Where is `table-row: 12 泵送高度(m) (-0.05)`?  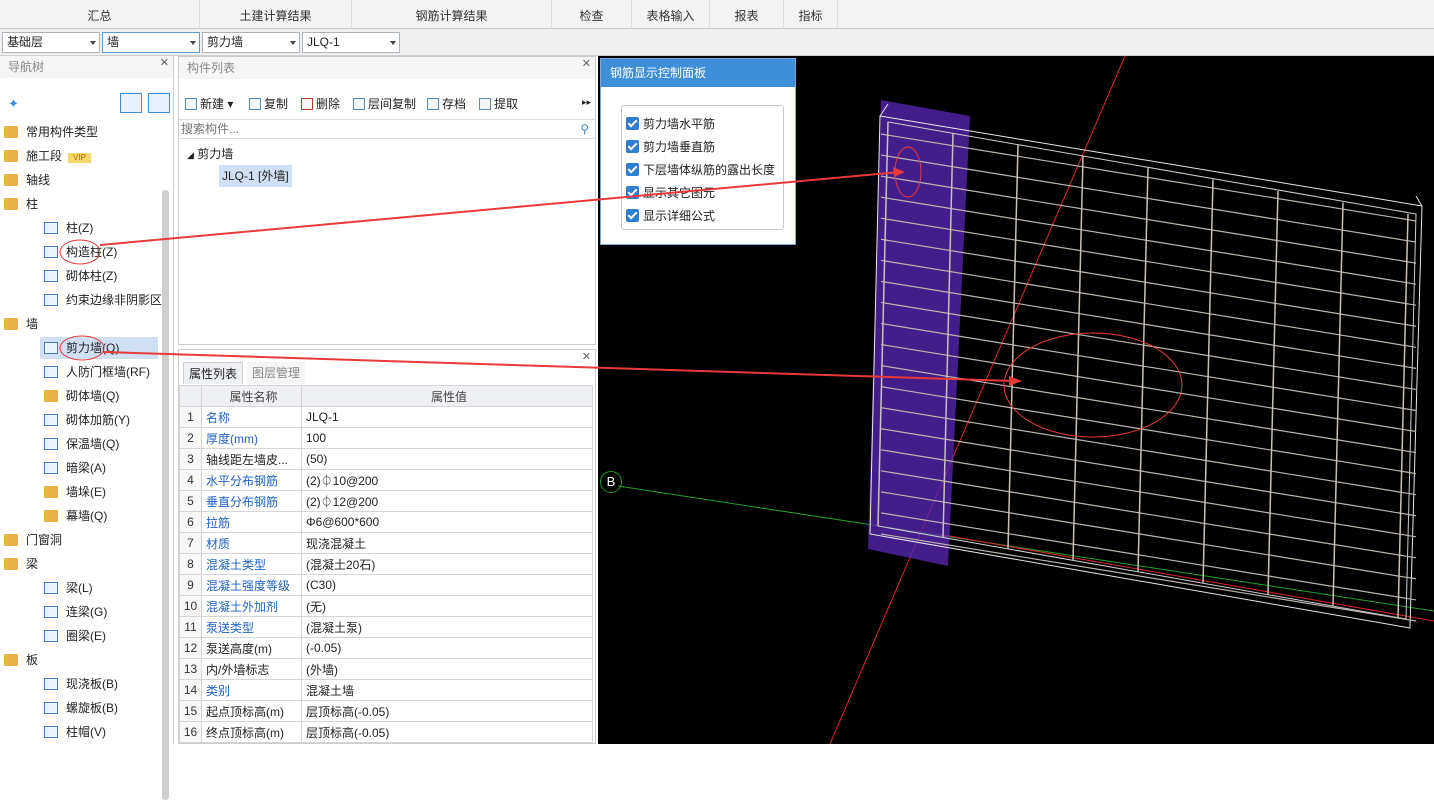 table-row: 12 泵送高度(m) (-0.05) is located at coordinates (386, 648).